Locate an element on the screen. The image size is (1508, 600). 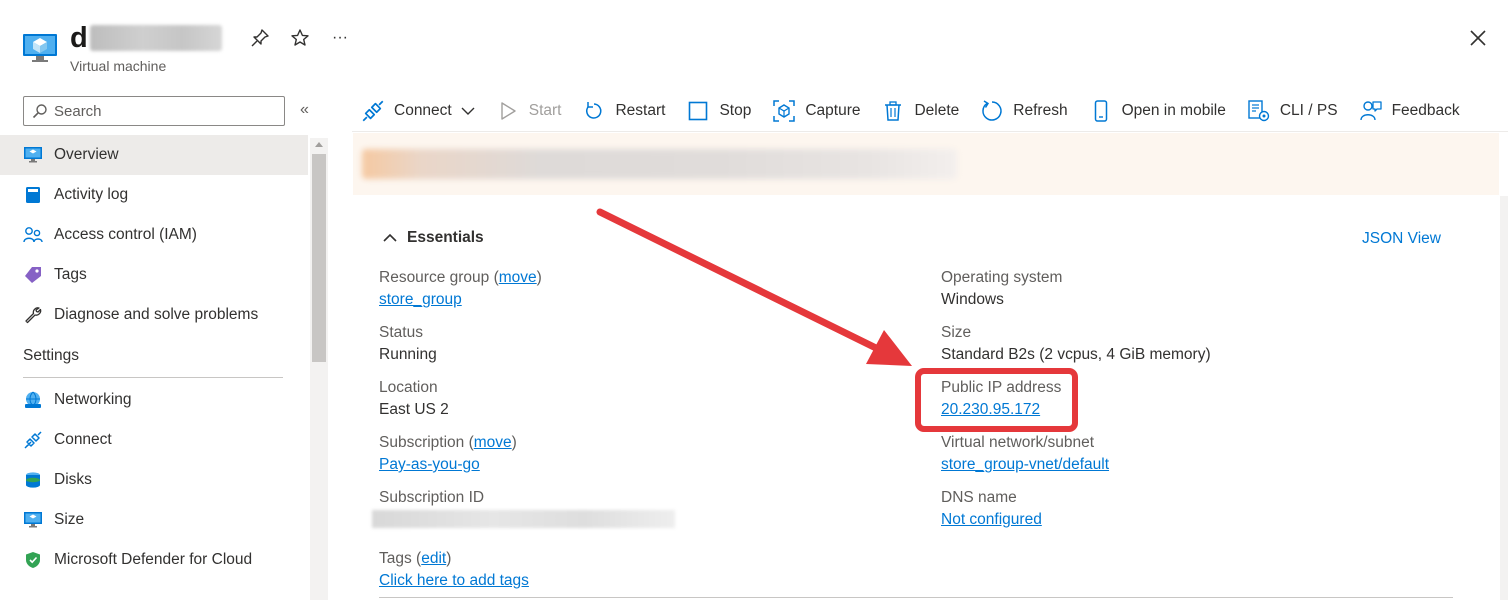
sidebar-item-networking: Networking is located at coordinates (154, 400).